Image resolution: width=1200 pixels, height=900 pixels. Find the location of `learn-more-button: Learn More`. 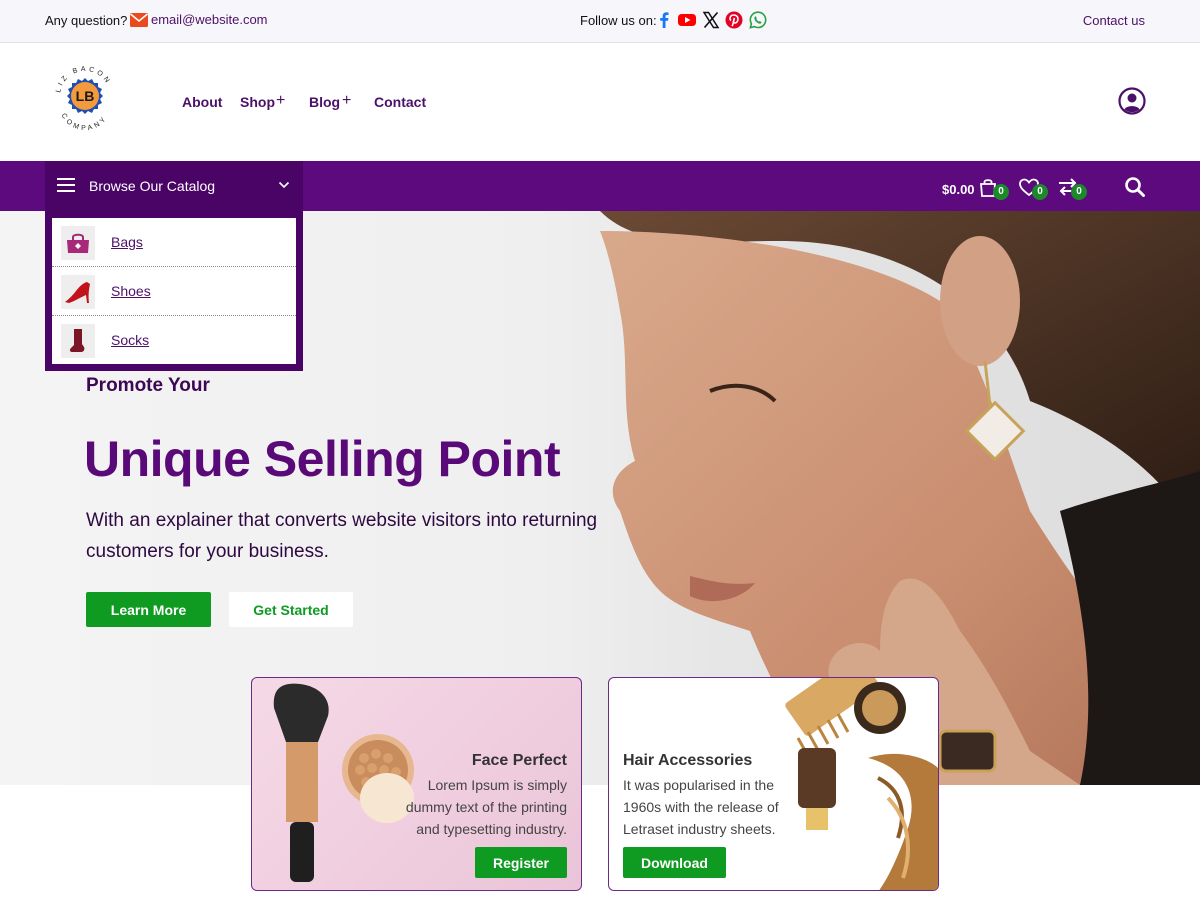

learn-more-button: Learn More is located at coordinates (148, 609).